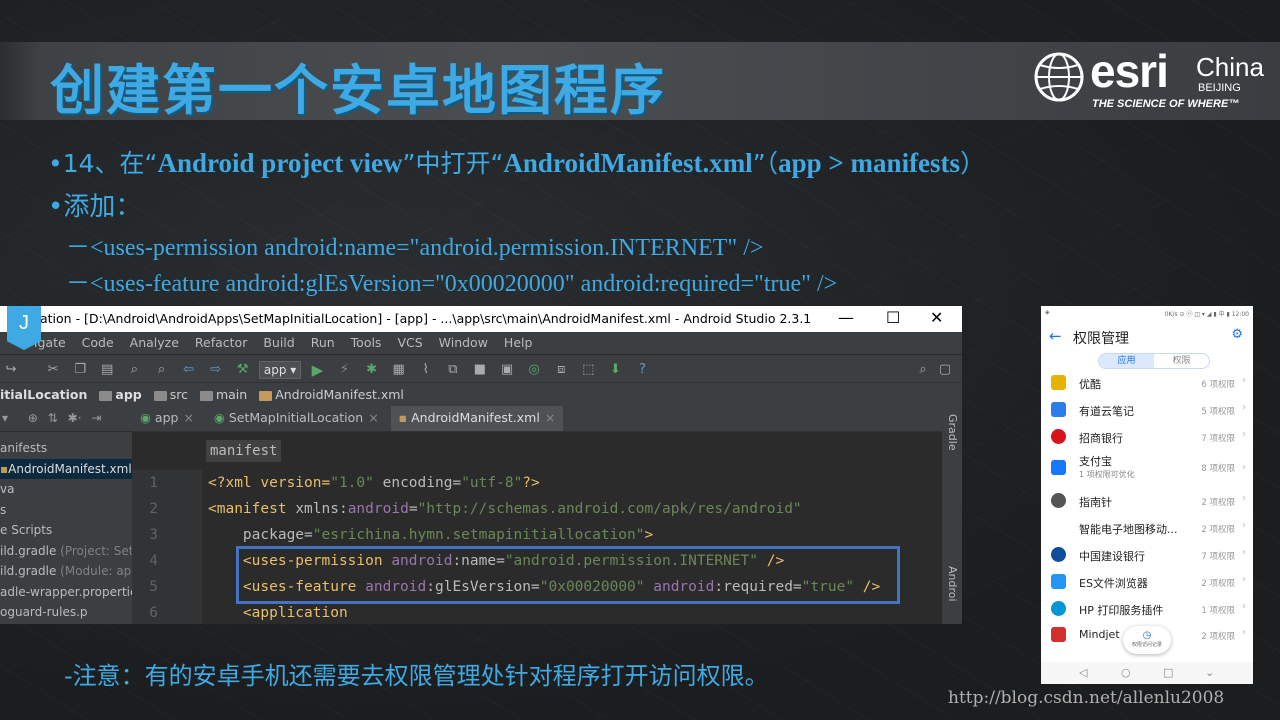 This screenshot has width=1280, height=720. I want to click on tab-label: AndroidManifest.xml, so click(475, 417).